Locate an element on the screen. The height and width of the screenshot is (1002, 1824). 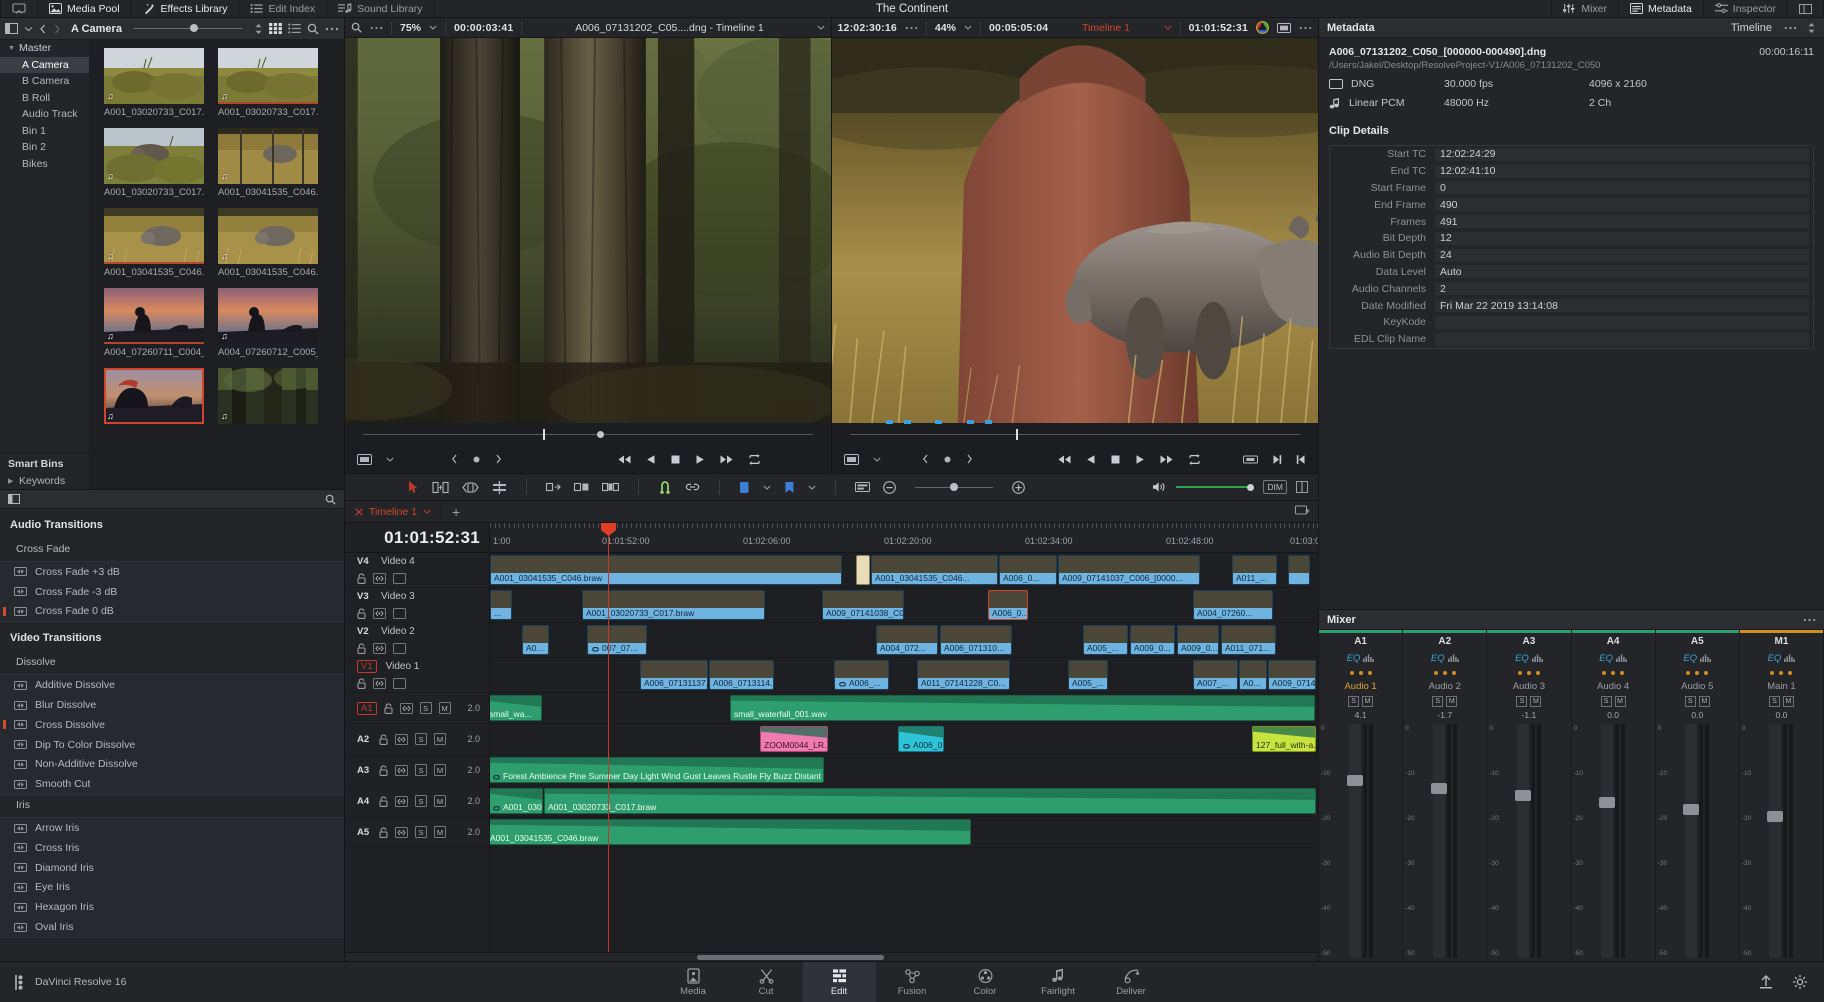
sort-icon is located at coordinates (1811, 28).